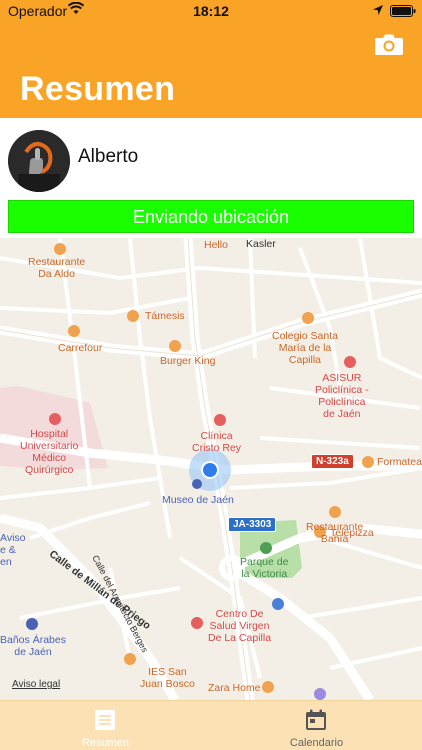  I want to click on tab-resumen: Resumen, so click(105, 725).